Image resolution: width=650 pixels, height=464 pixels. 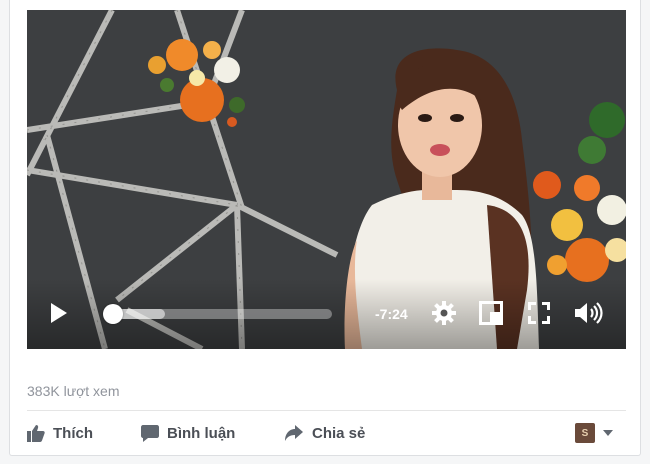 What do you see at coordinates (36, 433) in the screenshot?
I see `thumbs-up-icon` at bounding box center [36, 433].